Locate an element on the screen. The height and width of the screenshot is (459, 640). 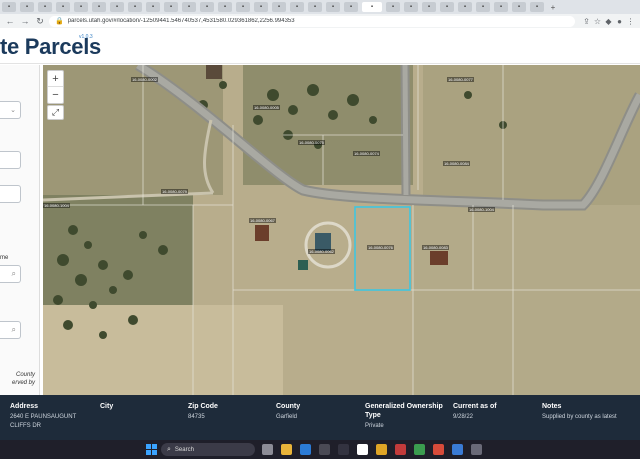
parcel-label: 16-0080-0062 is located at coordinates (321, 251).